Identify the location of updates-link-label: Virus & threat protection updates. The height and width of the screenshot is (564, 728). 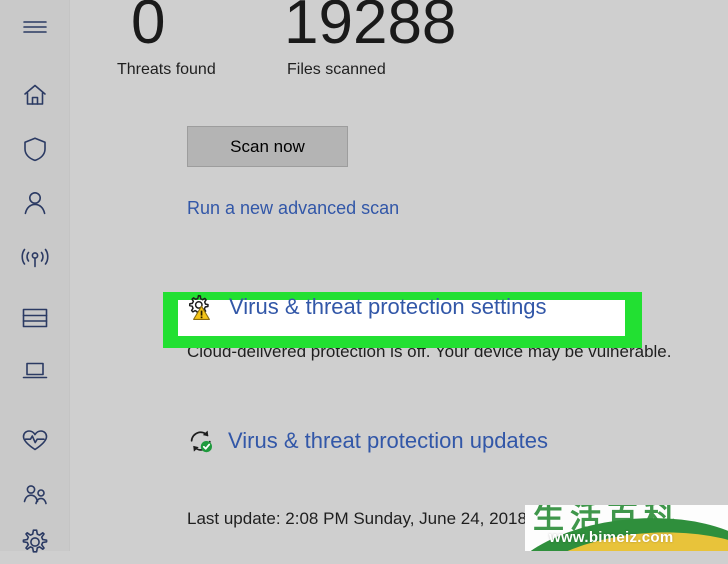
(388, 440).